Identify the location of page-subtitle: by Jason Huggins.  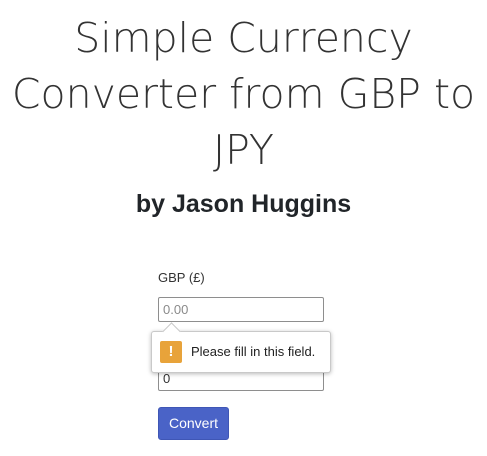
(243, 204).